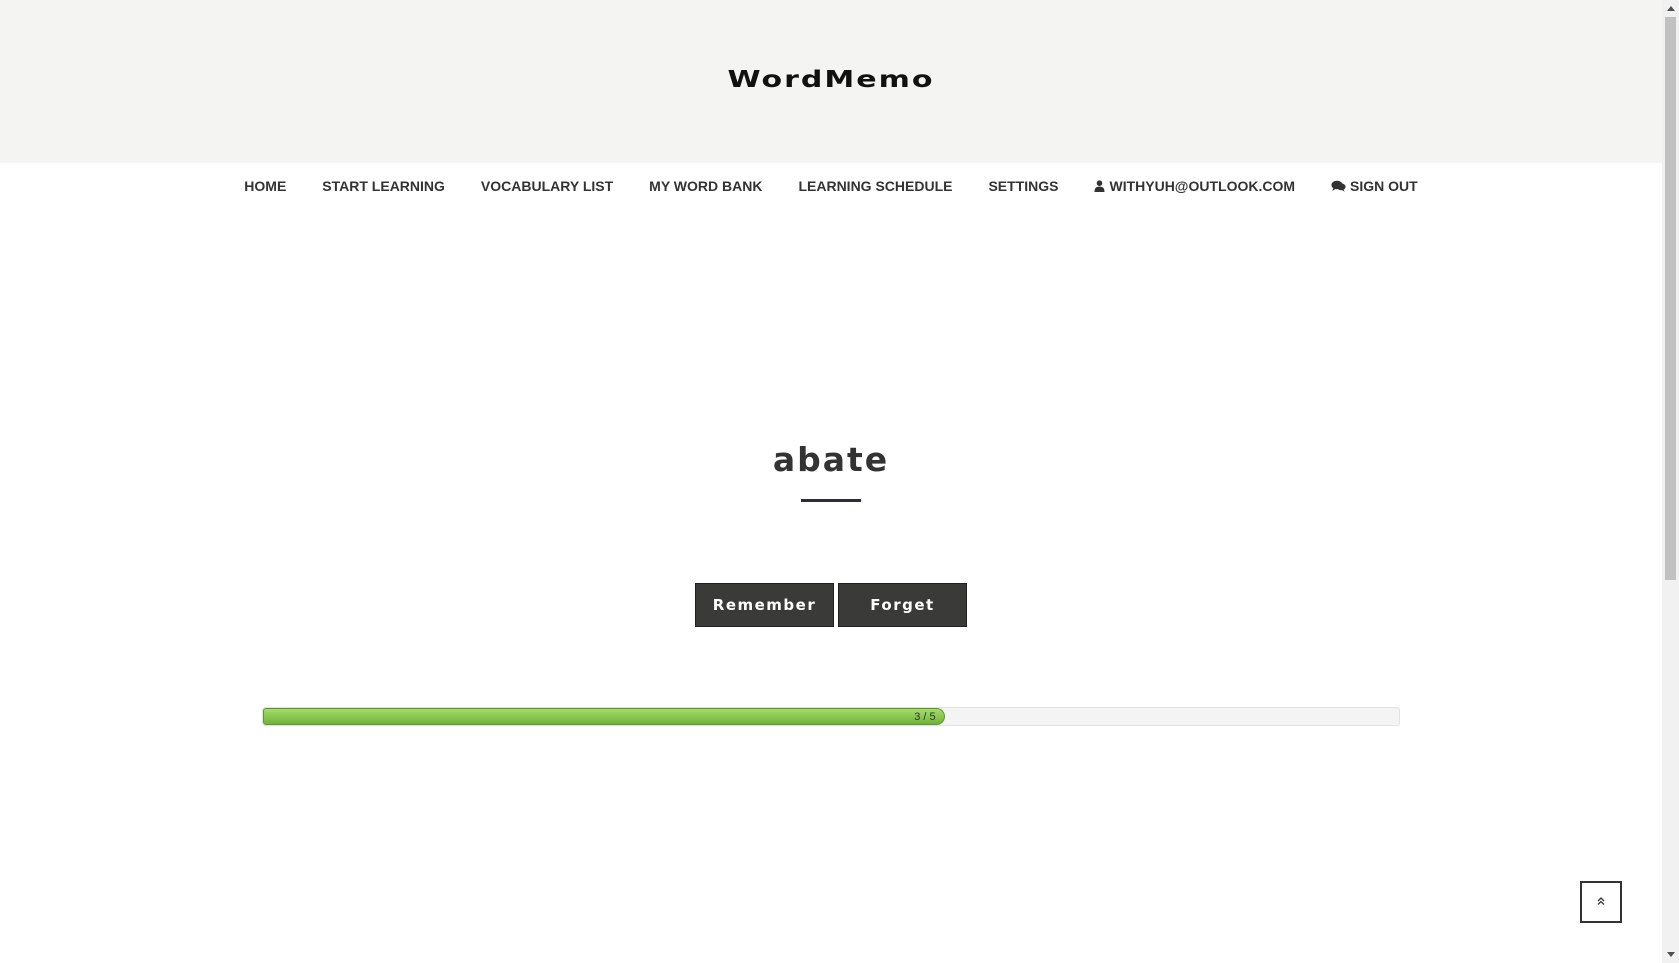 The width and height of the screenshot is (1679, 963). I want to click on scroll-up-arrow-icon, so click(1670, 8).